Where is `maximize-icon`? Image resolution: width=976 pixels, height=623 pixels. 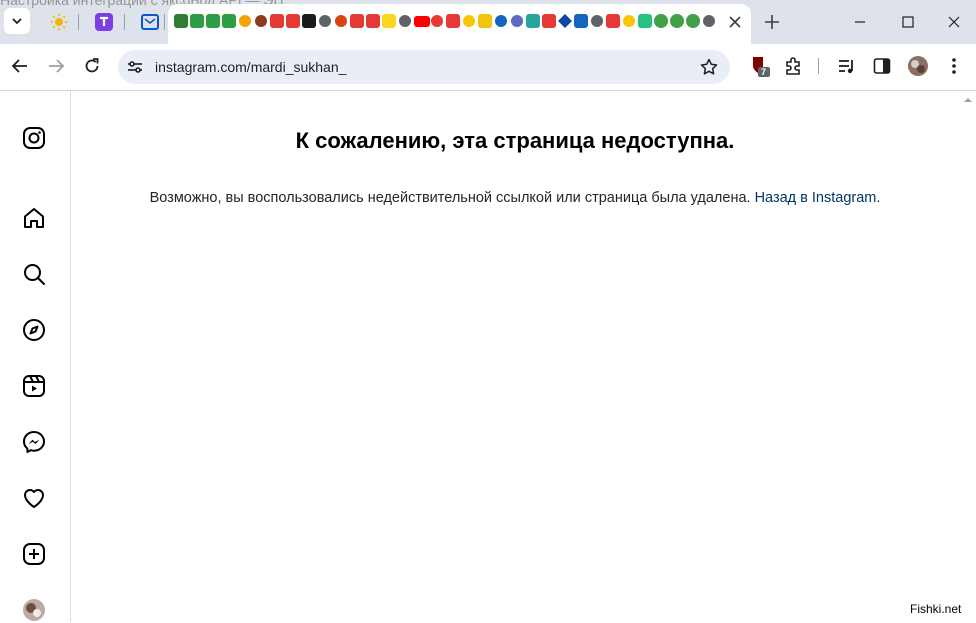 maximize-icon is located at coordinates (908, 22).